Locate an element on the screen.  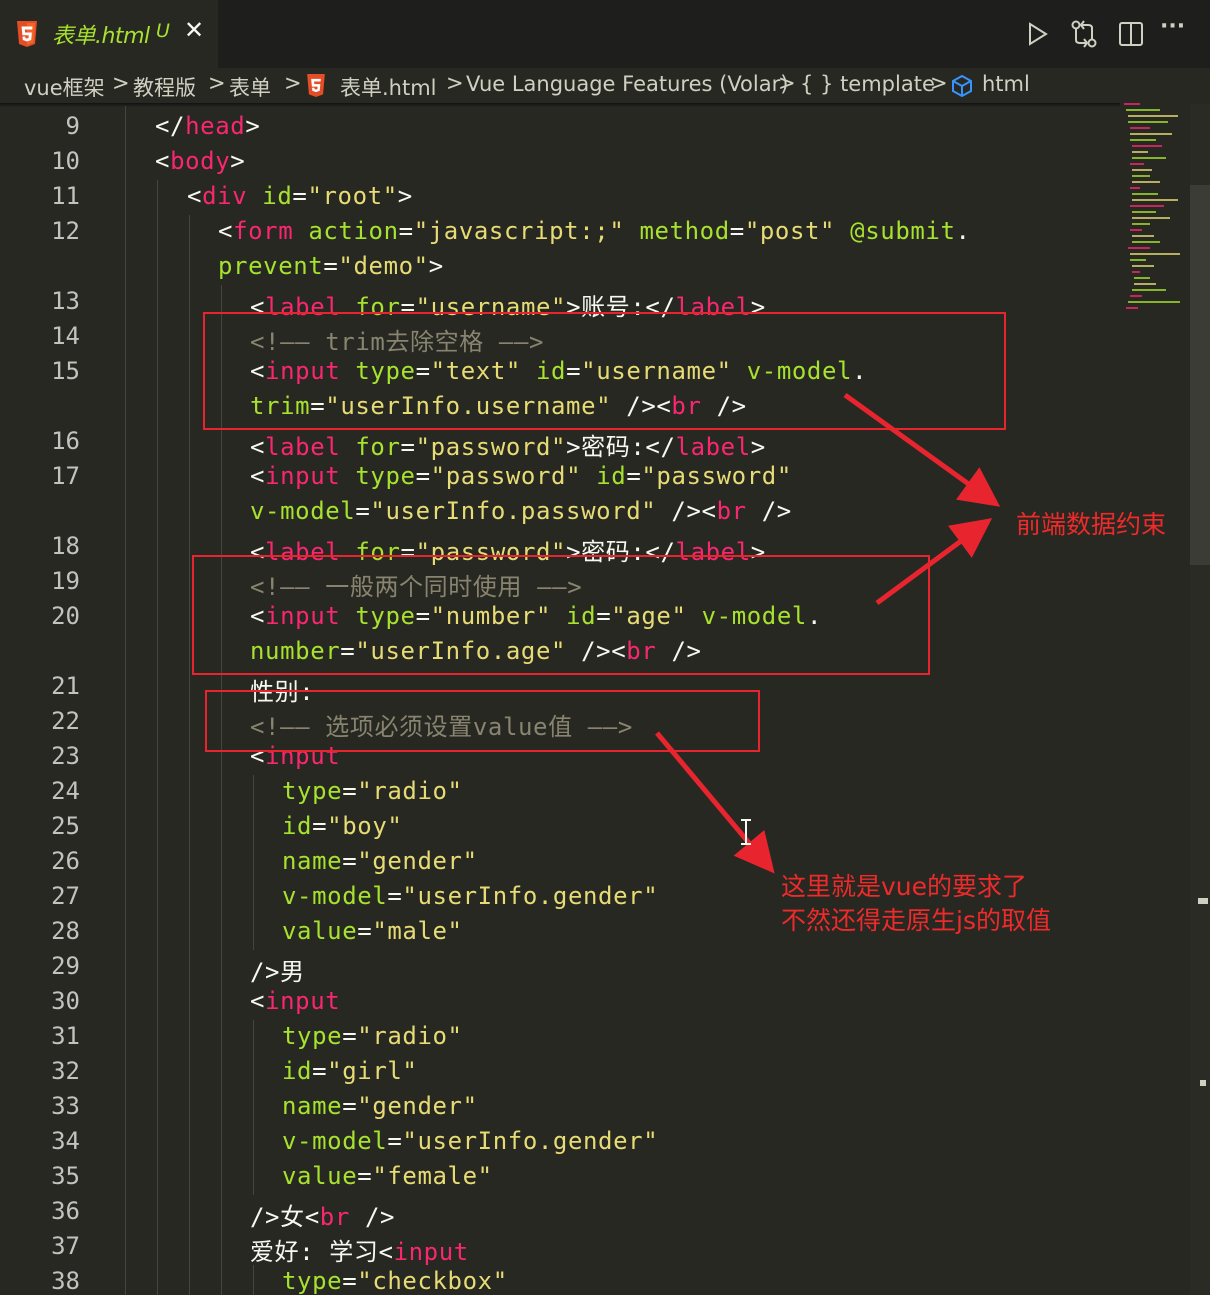
breadcrumb-item-folder: 表单 is located at coordinates (250, 87).